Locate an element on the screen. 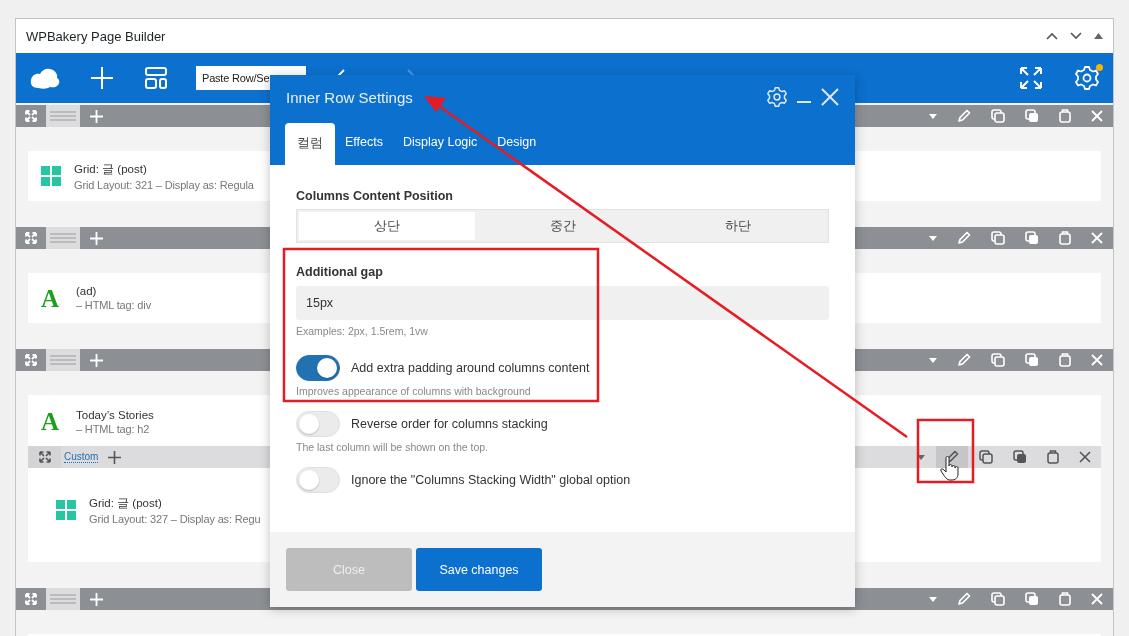 The height and width of the screenshot is (636, 1129). tab: Display Logic is located at coordinates (440, 144).